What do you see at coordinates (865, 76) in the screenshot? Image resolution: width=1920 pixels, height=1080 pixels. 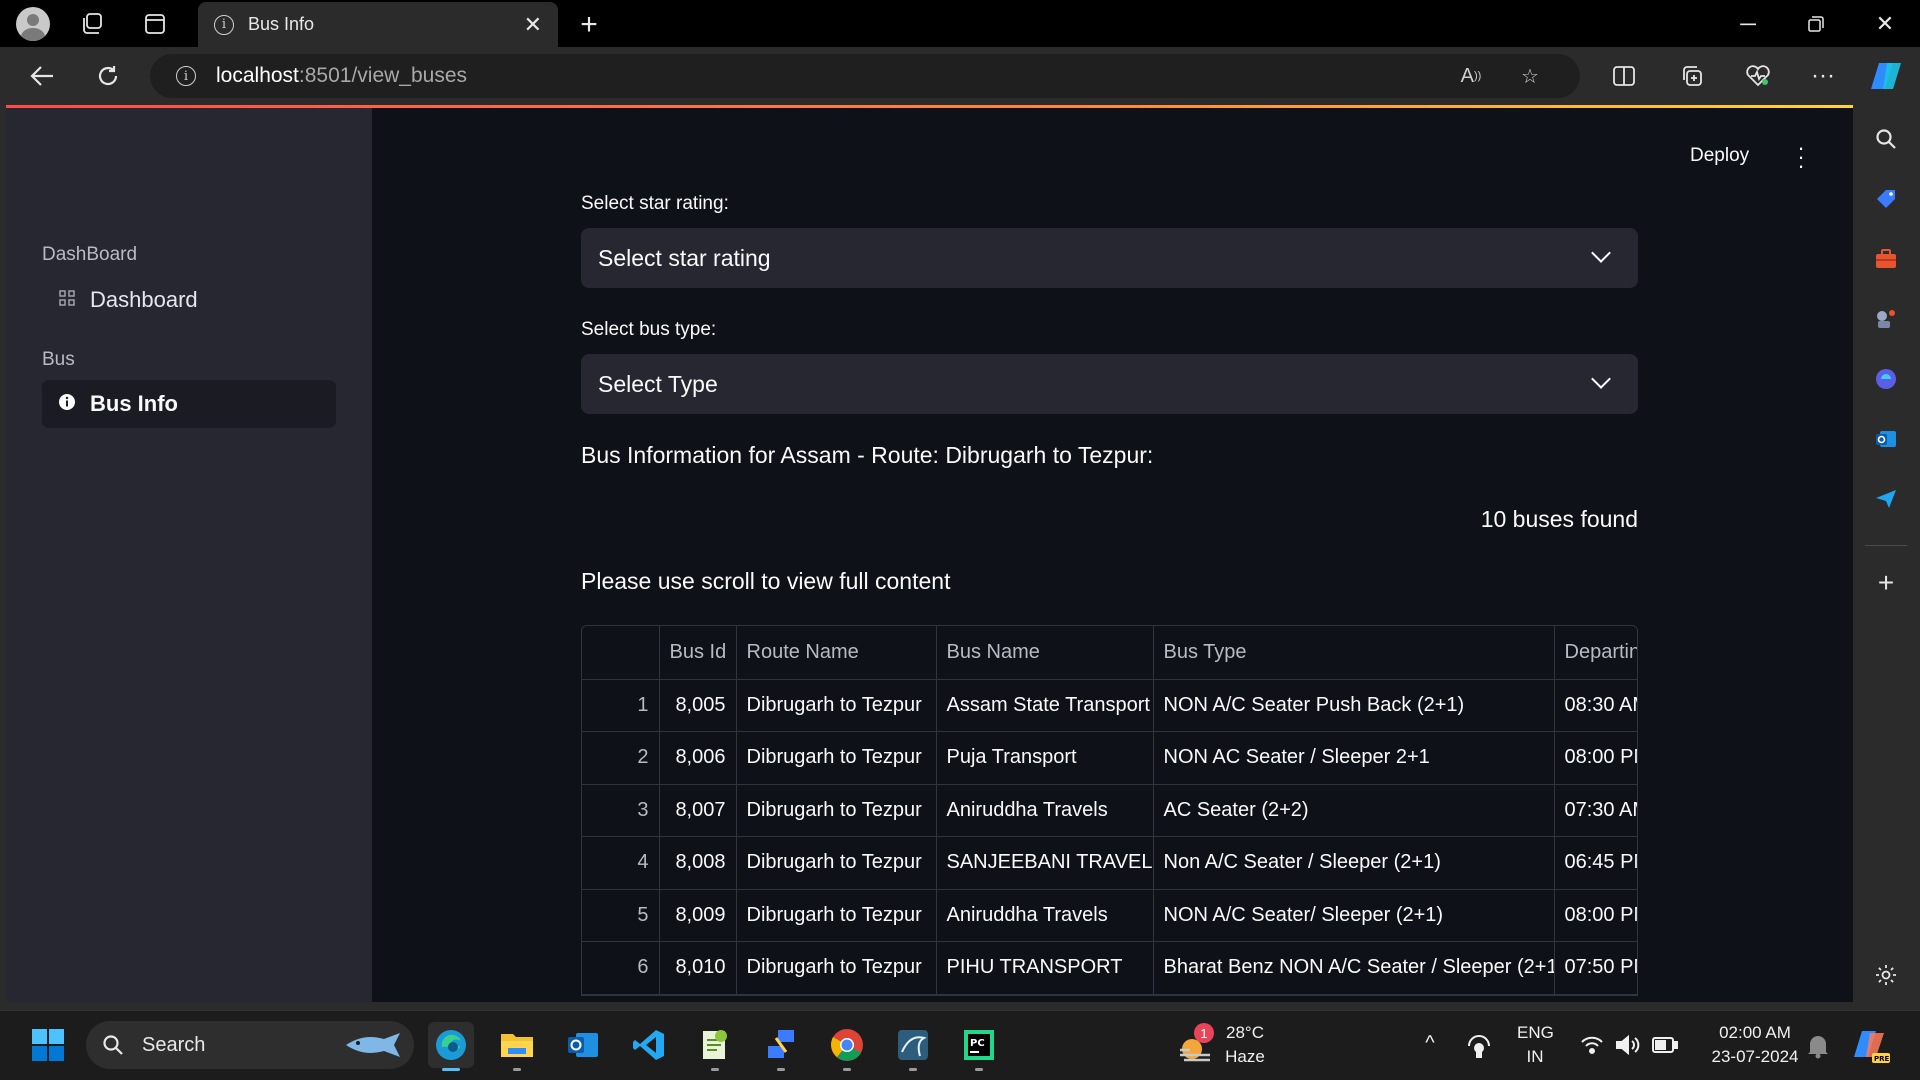 I see `address-bar: i localhost:8501/view_buses A)) ☆` at bounding box center [865, 76].